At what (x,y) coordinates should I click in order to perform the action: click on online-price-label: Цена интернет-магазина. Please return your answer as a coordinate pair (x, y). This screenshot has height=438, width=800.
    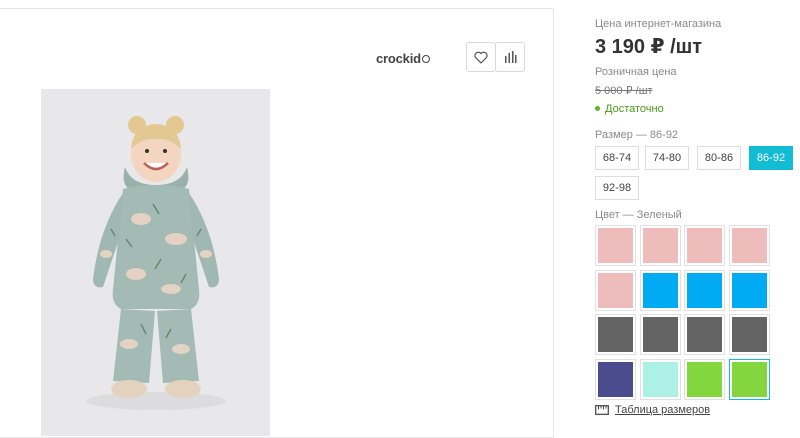
    Looking at the image, I should click on (658, 24).